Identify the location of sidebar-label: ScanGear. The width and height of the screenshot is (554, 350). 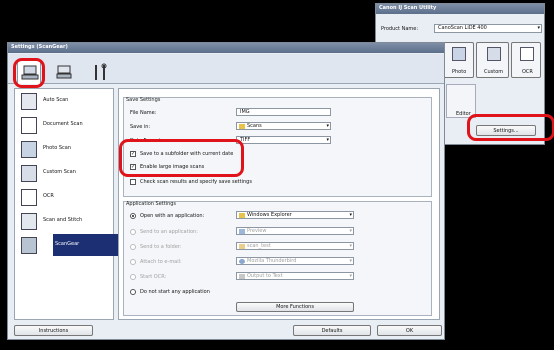
(67, 244).